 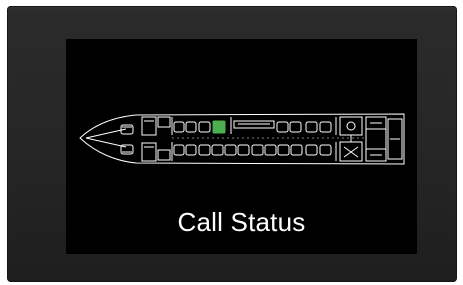 I want to click on aft-baggage, so click(x=384, y=139).